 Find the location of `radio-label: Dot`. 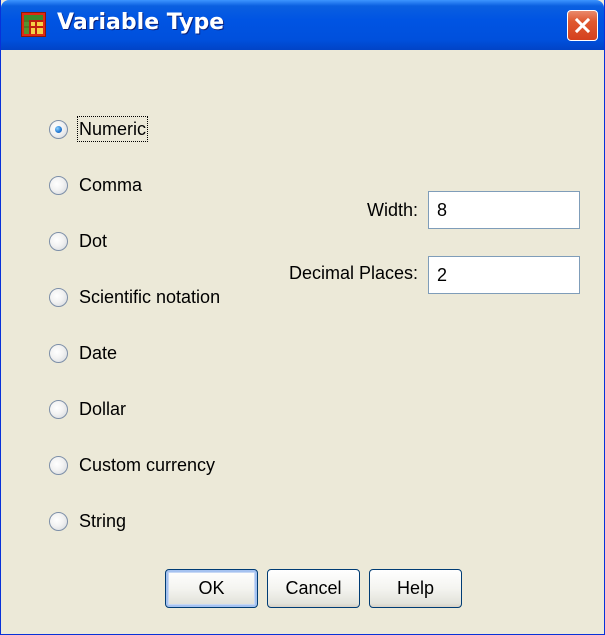

radio-label: Dot is located at coordinates (93, 241).